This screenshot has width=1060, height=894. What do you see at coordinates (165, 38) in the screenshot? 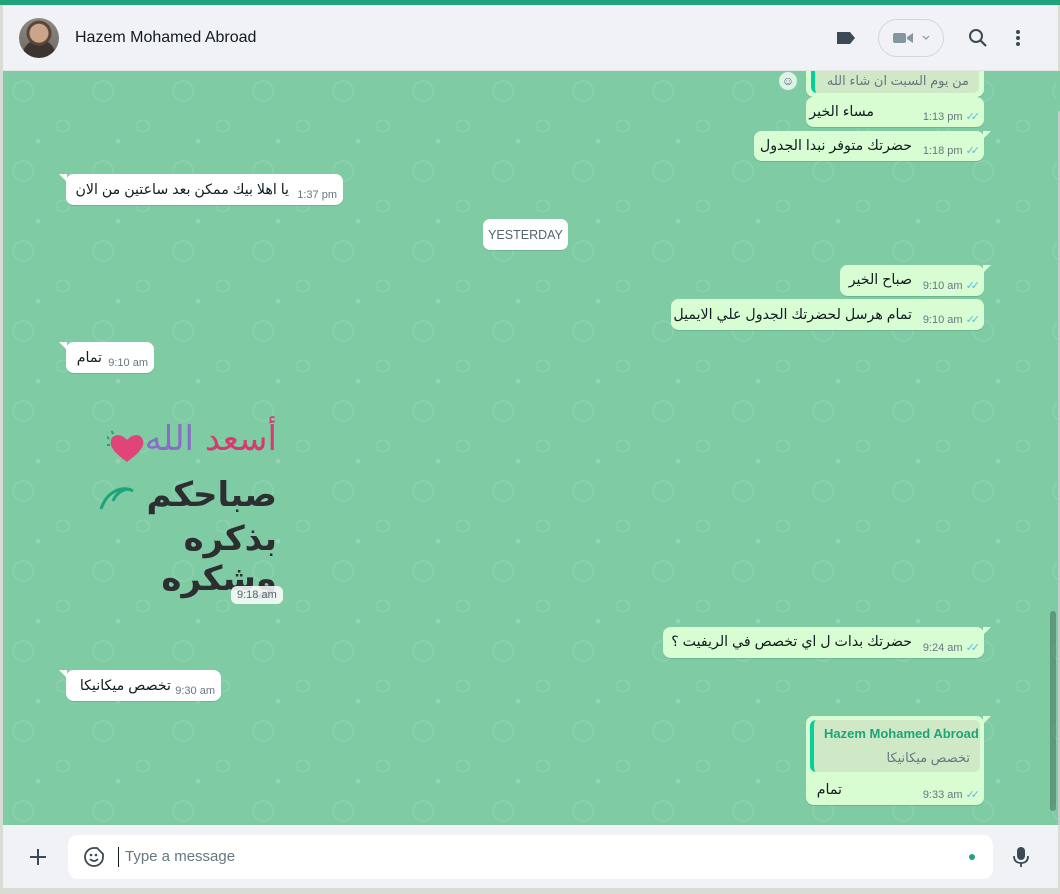
I see `contact-name: Hazem Mohamed Abroad` at bounding box center [165, 38].